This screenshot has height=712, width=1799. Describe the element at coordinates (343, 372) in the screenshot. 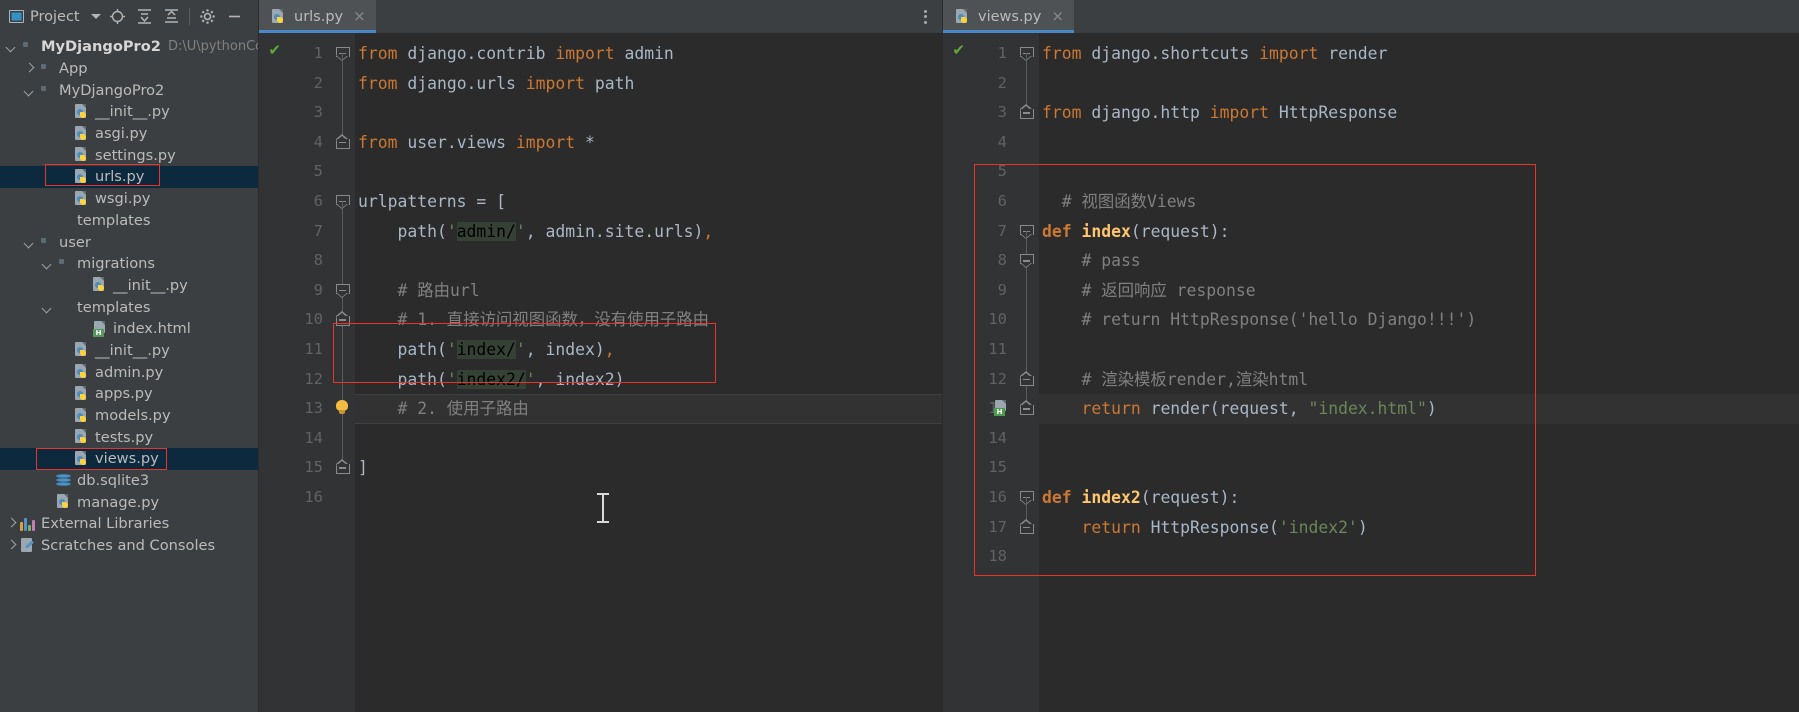

I see `left-fold-column` at that location.